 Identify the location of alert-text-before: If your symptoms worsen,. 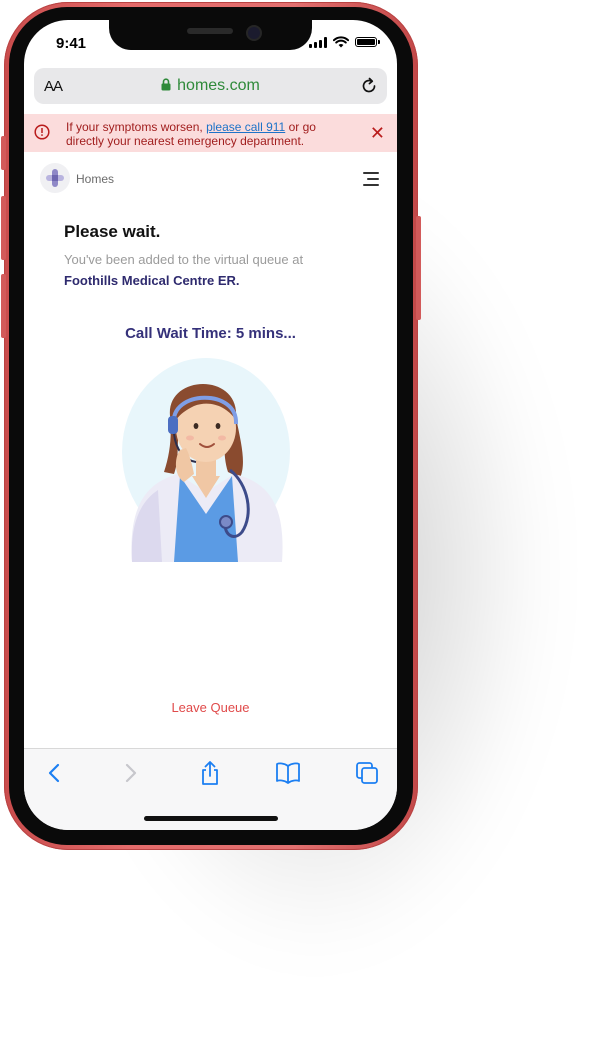
(134, 127).